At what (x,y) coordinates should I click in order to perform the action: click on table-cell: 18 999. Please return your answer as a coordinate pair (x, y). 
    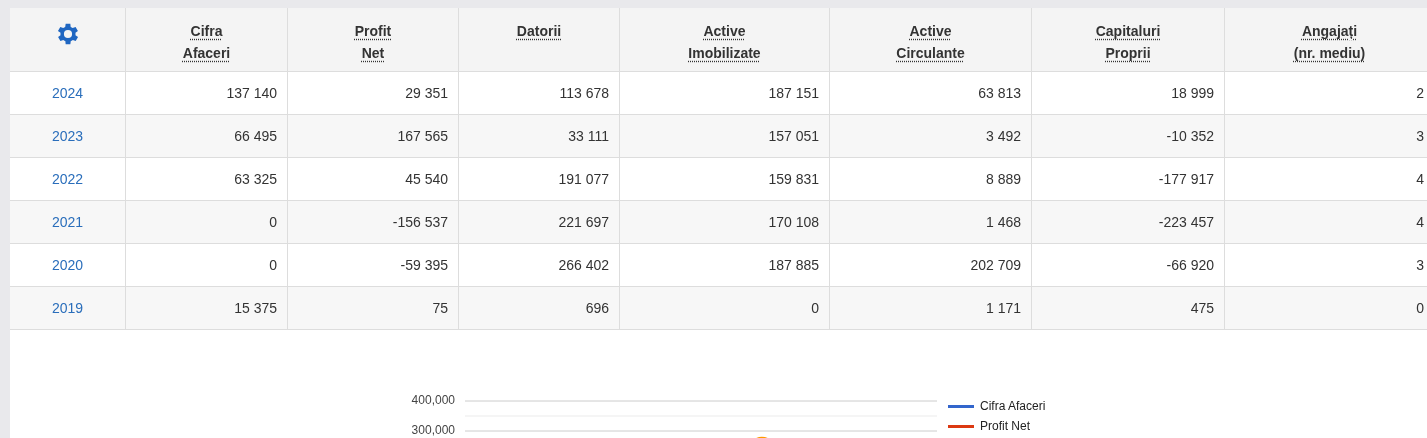
    Looking at the image, I should click on (1192, 93).